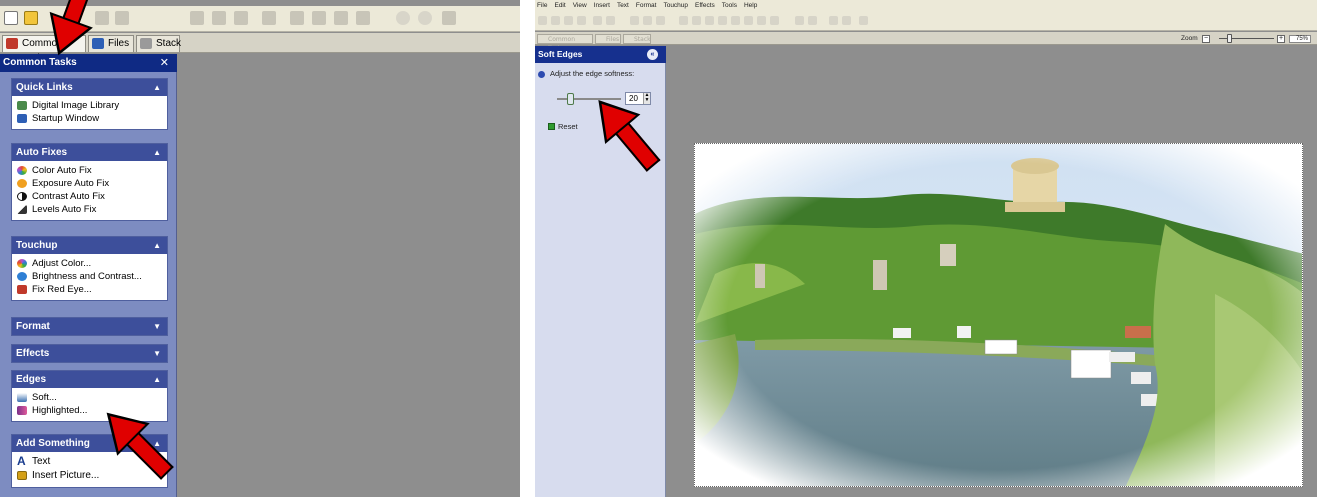 This screenshot has width=1317, height=497. What do you see at coordinates (22, 263) in the screenshot?
I see `adjust-color-icon` at bounding box center [22, 263].